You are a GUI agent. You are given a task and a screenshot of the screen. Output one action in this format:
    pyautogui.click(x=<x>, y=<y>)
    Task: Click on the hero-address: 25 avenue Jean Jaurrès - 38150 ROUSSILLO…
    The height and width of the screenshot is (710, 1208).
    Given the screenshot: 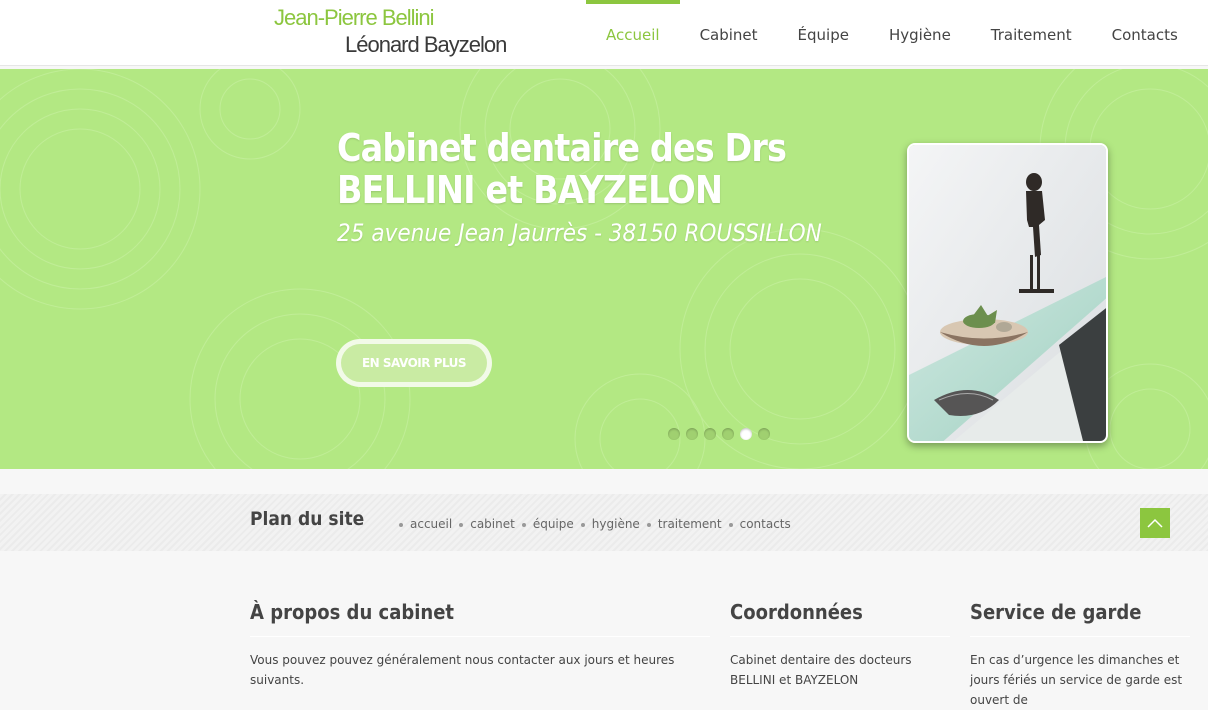 What is the action you would take?
    pyautogui.click(x=579, y=233)
    